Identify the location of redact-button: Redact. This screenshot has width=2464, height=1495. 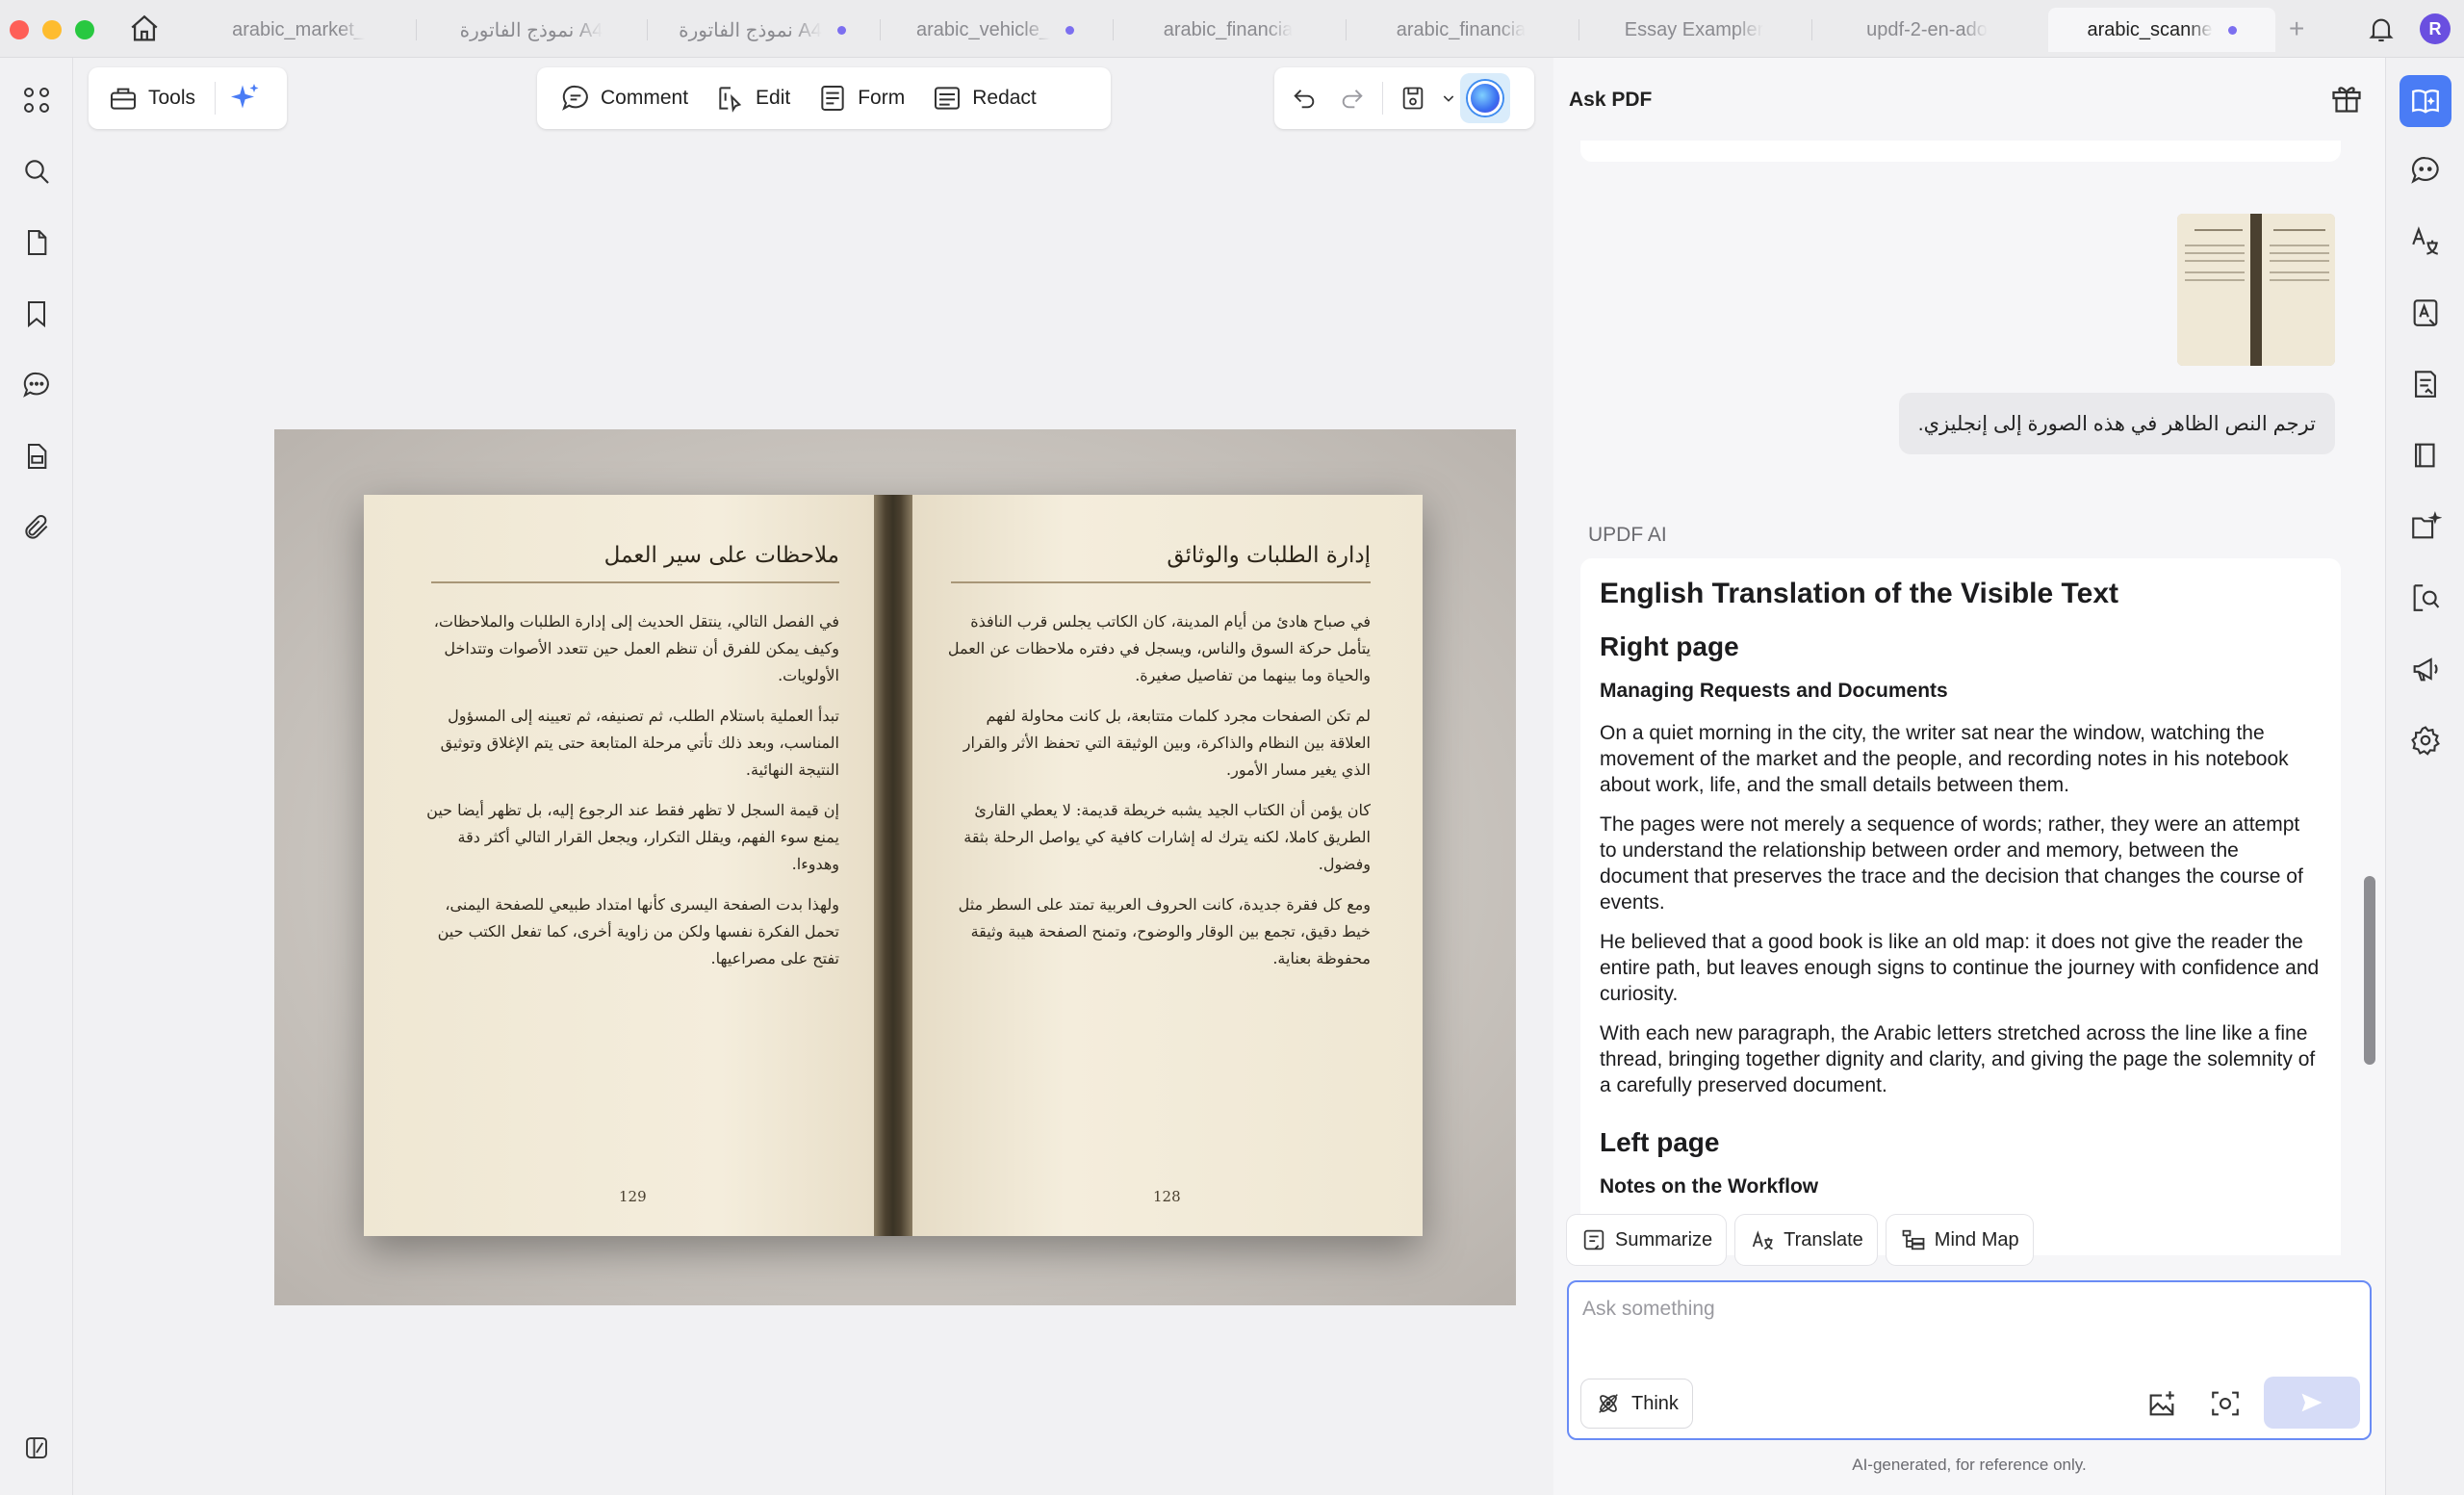
(984, 98).